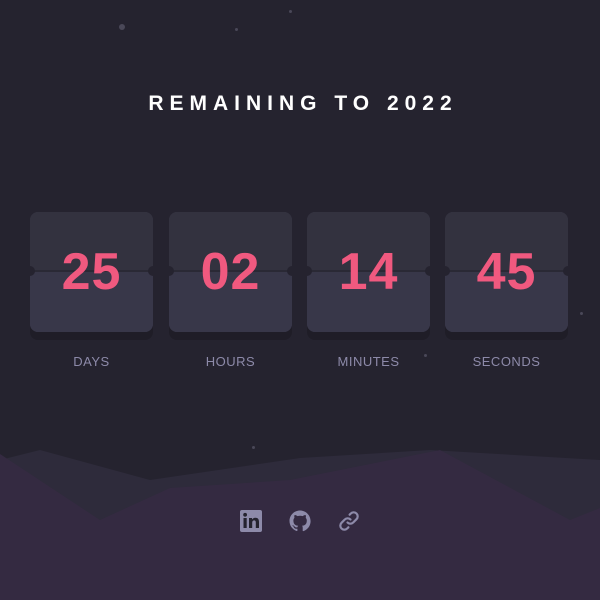 This screenshot has height=600, width=600. I want to click on linkedin-icon, so click(251, 521).